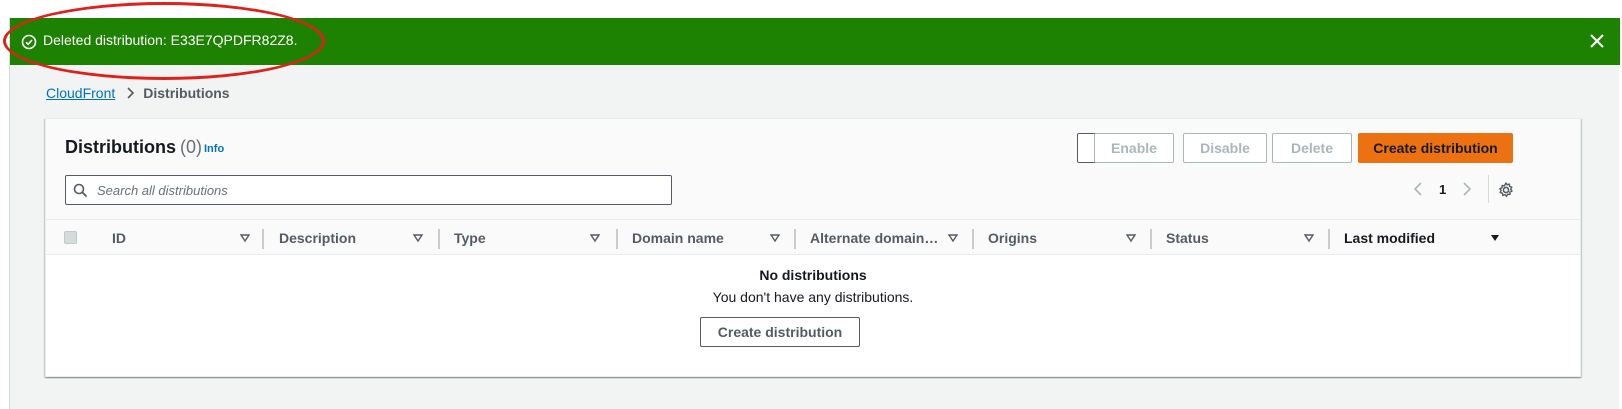 This screenshot has width=1622, height=409. I want to click on page-number: 1, so click(1442, 189).